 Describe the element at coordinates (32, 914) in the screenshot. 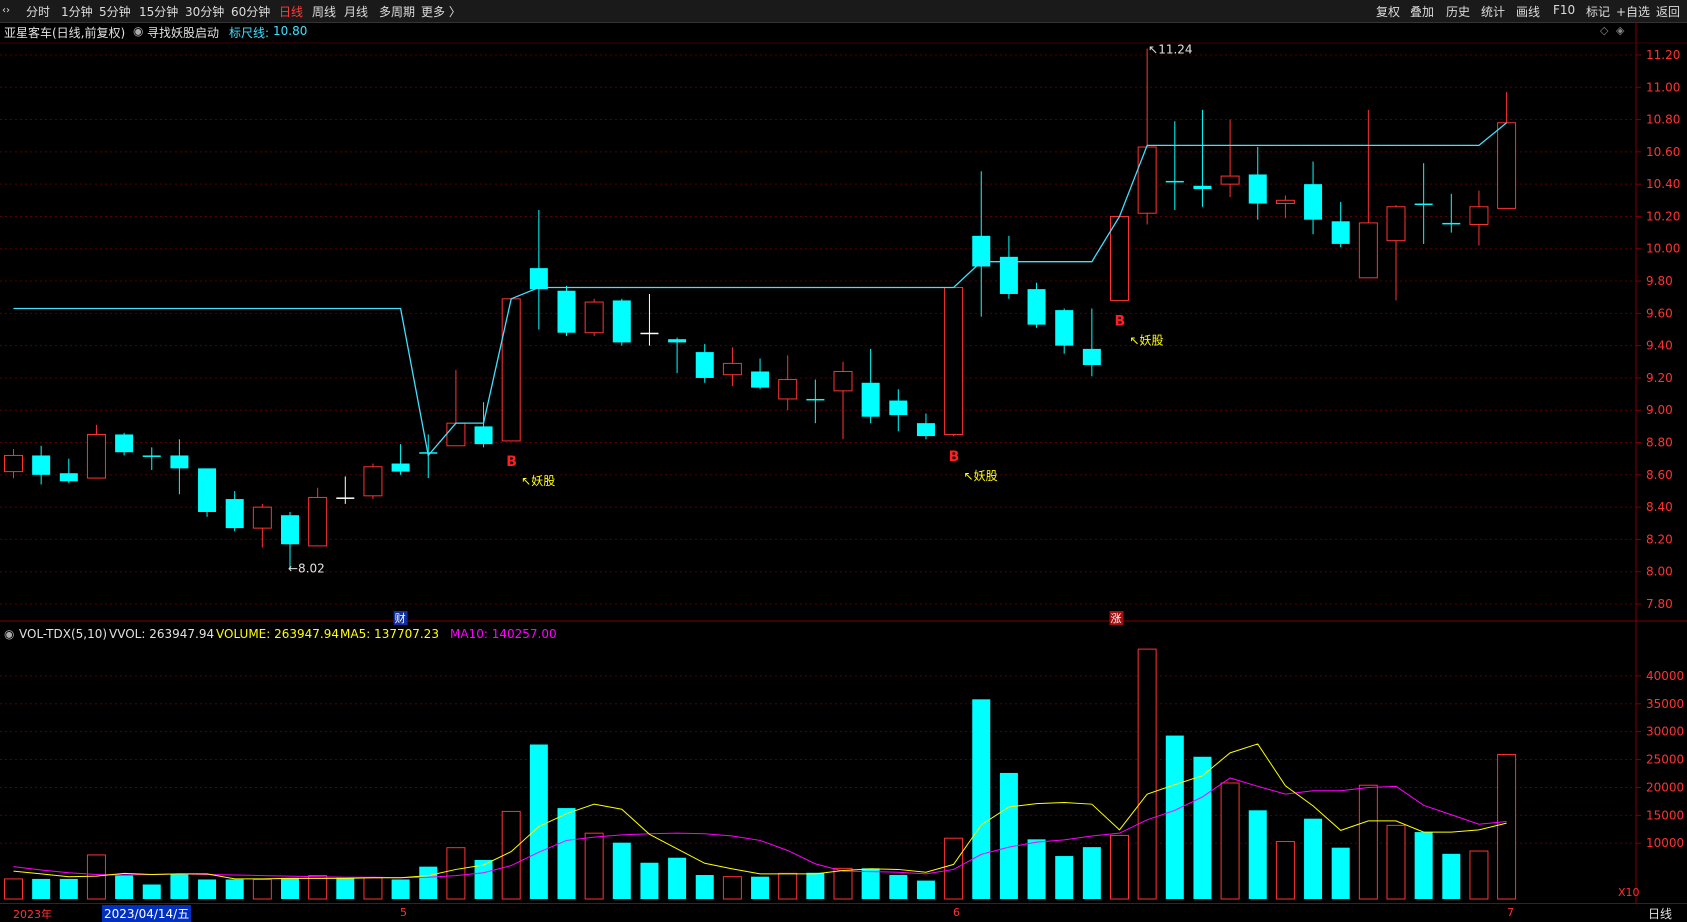

I see `year-label: 2023年` at that location.